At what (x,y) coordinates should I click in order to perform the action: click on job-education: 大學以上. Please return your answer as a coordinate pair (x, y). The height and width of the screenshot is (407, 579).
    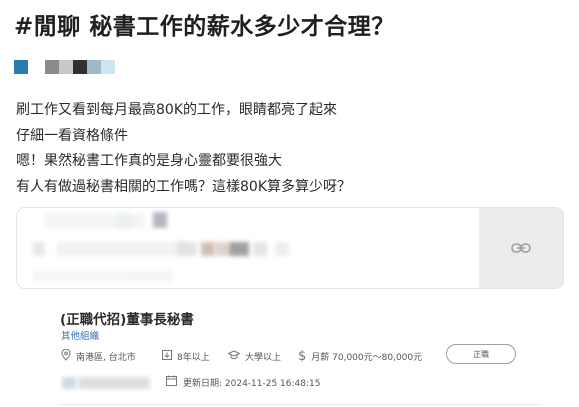
    Looking at the image, I should click on (254, 356).